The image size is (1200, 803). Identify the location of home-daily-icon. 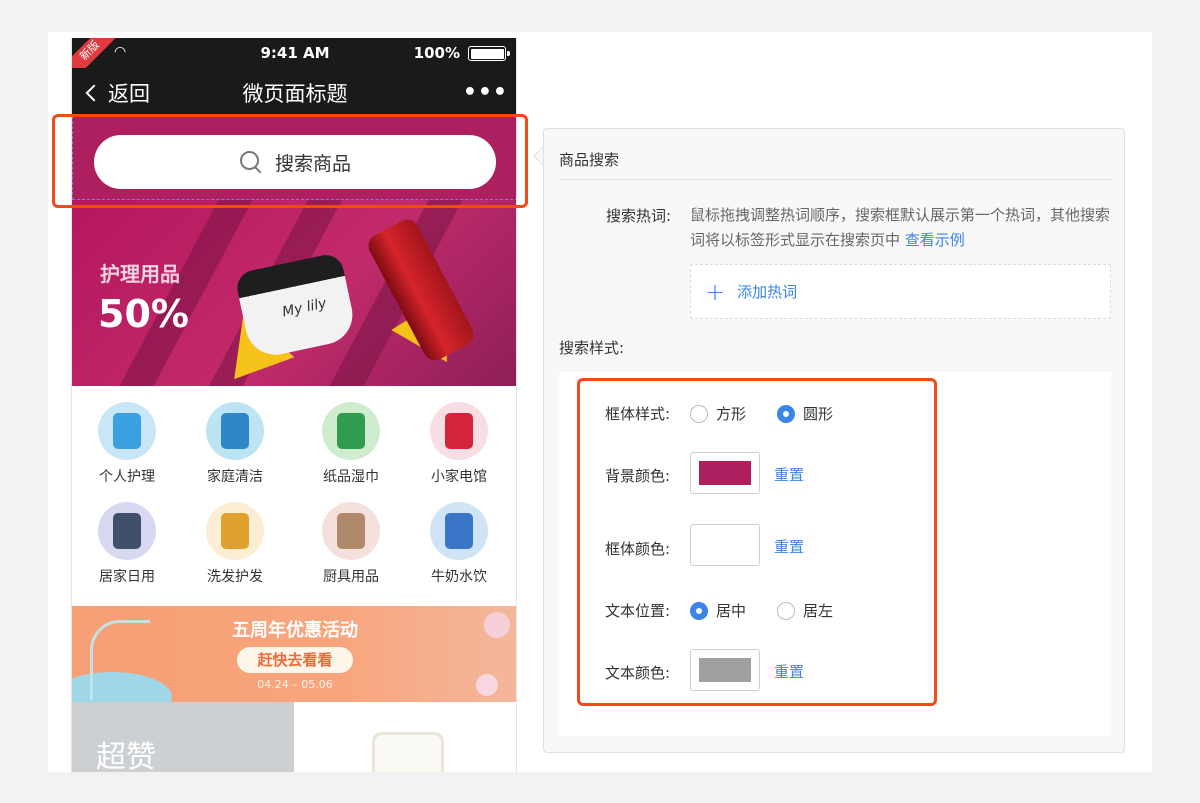
(127, 531).